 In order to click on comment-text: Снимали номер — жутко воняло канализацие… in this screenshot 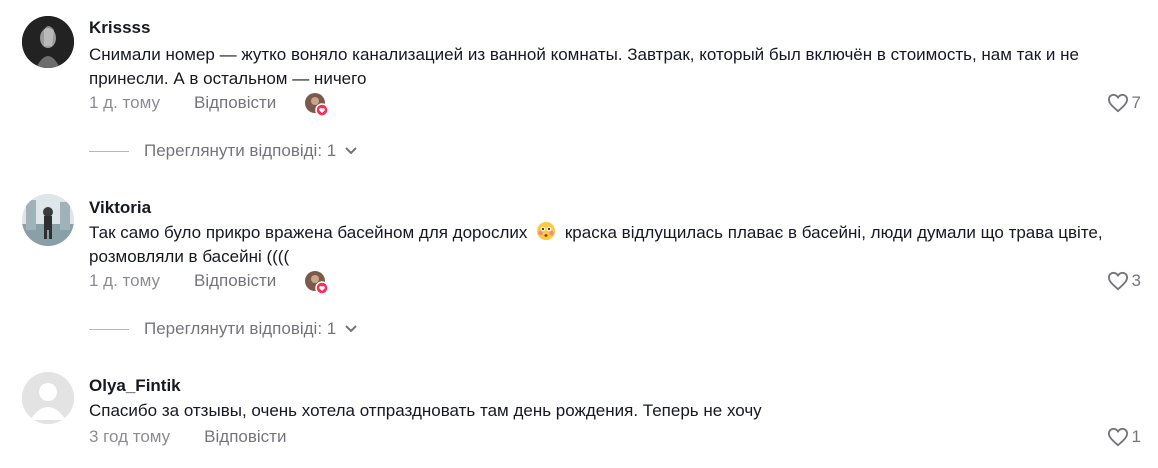, I will do `click(584, 66)`.